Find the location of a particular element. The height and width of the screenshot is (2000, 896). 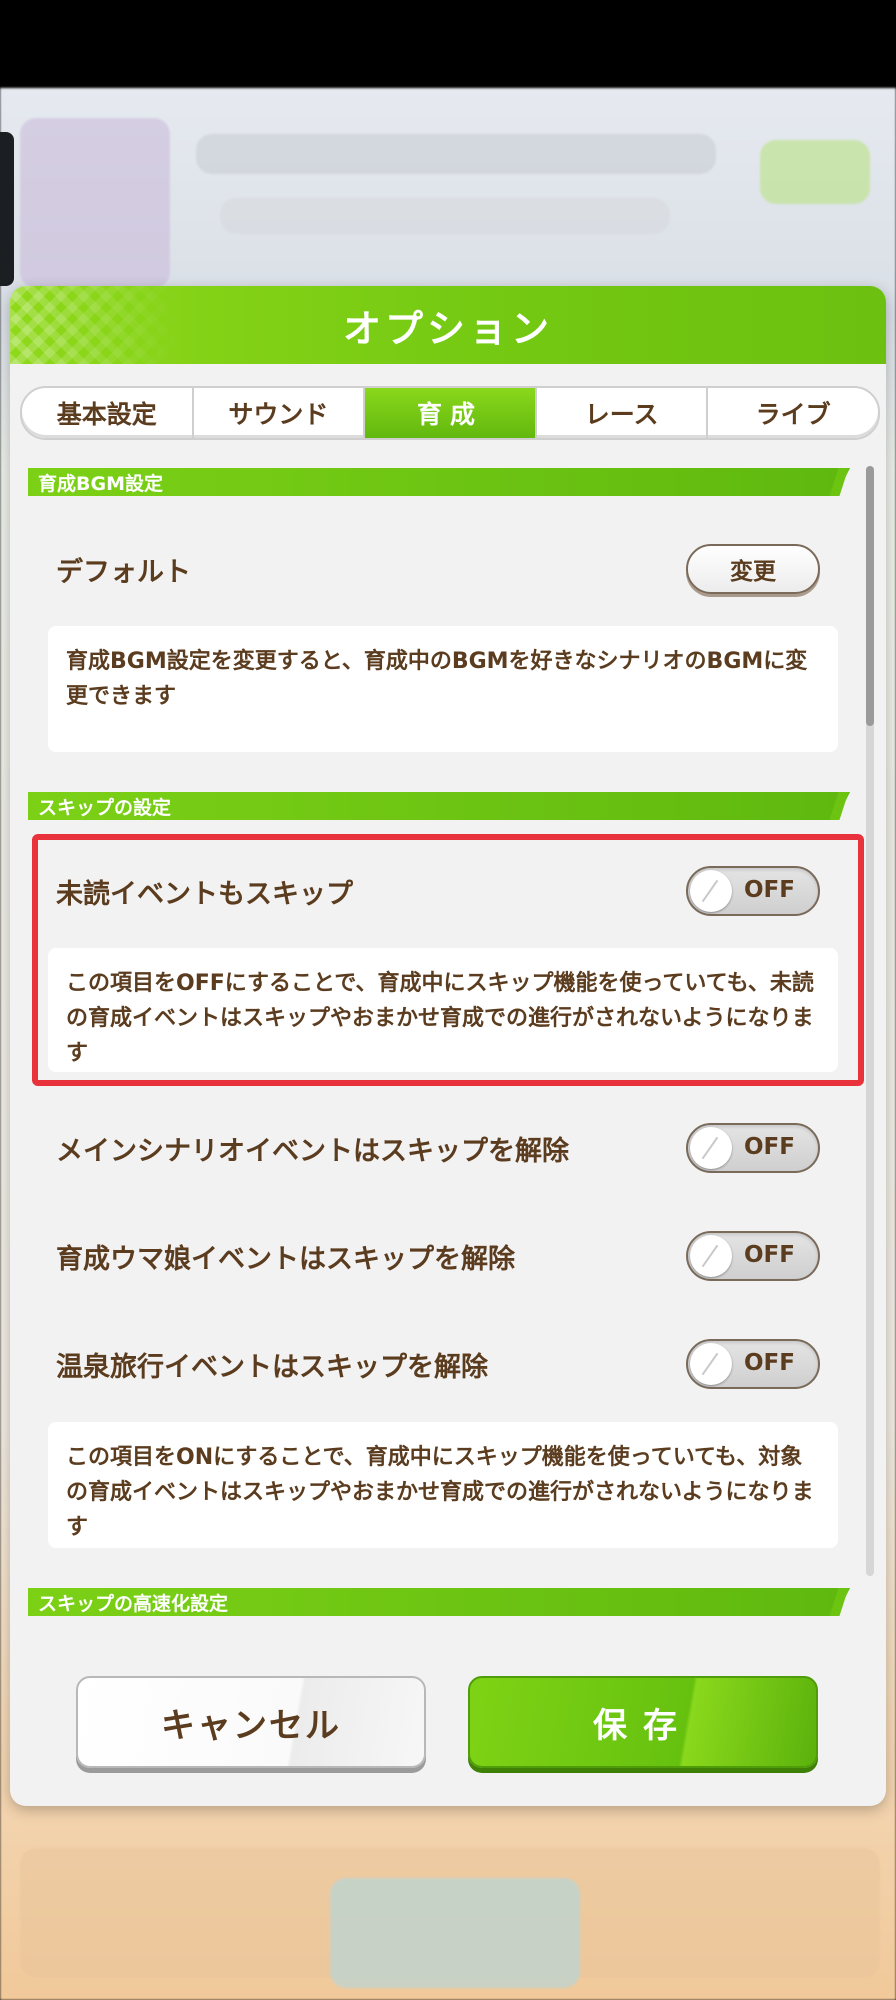

unread-skip-toggle: OFF is located at coordinates (753, 891).